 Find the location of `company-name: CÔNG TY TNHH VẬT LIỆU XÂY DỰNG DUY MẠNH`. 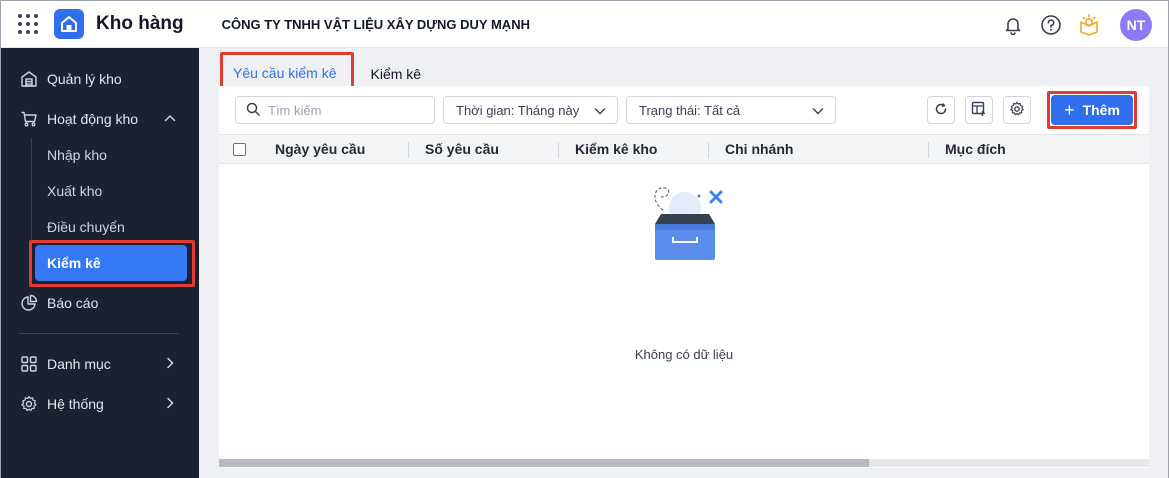

company-name: CÔNG TY TNHH VẬT LIỆU XÂY DỰNG DUY MẠNH is located at coordinates (375, 24).